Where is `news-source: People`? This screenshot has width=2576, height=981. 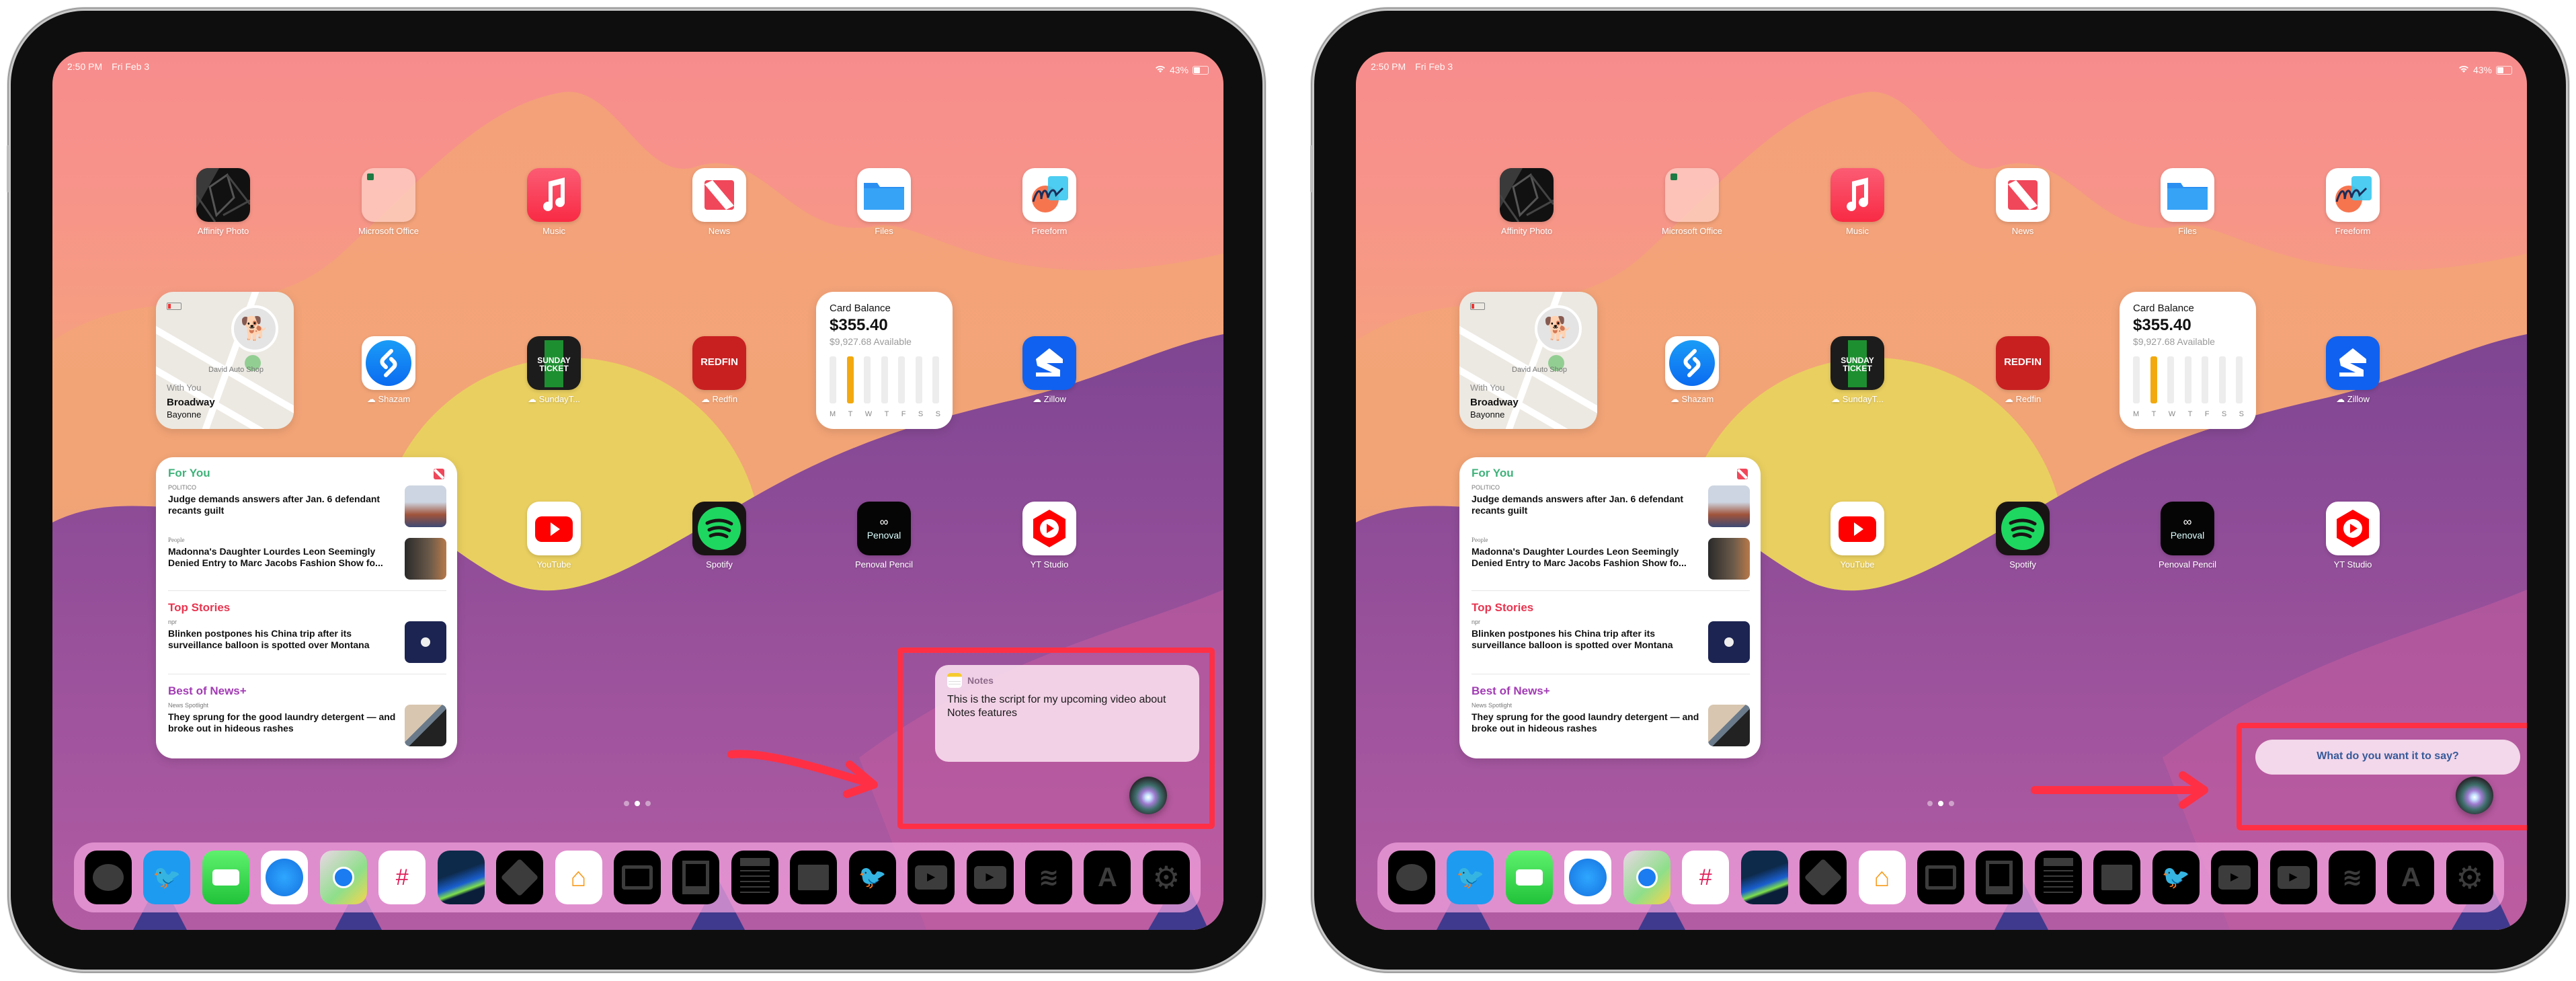
news-source: People is located at coordinates (1480, 540).